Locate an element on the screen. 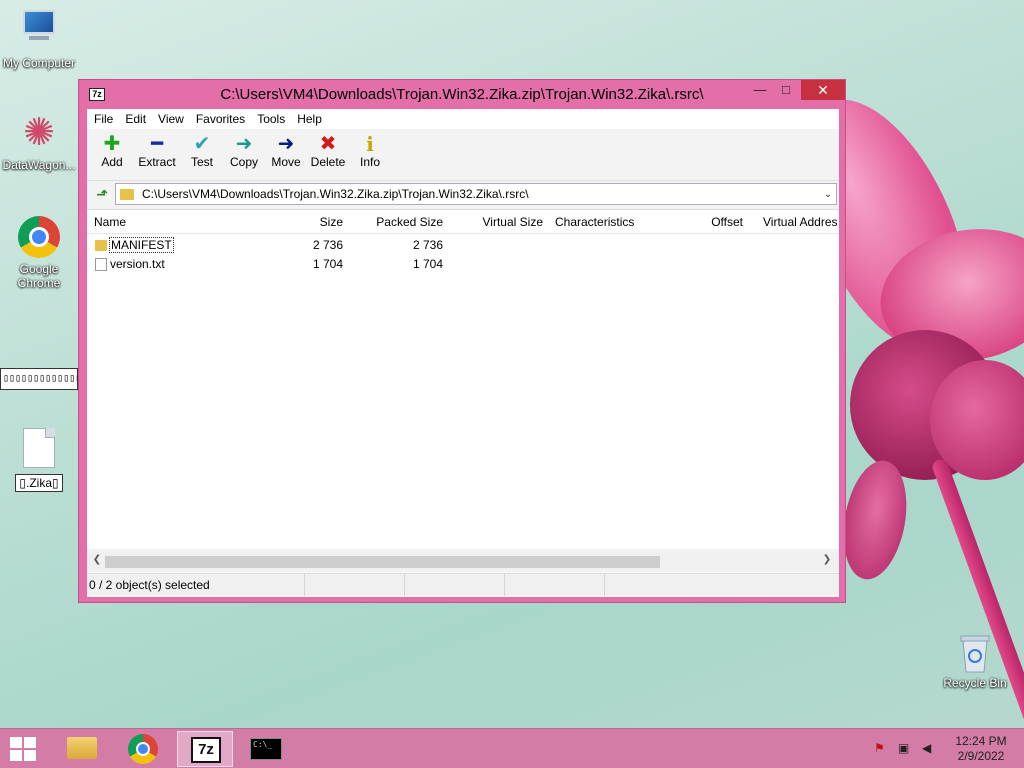 The image size is (1024, 768). menu-bar: File Edit View Favorites Tools Help is located at coordinates (463, 119).